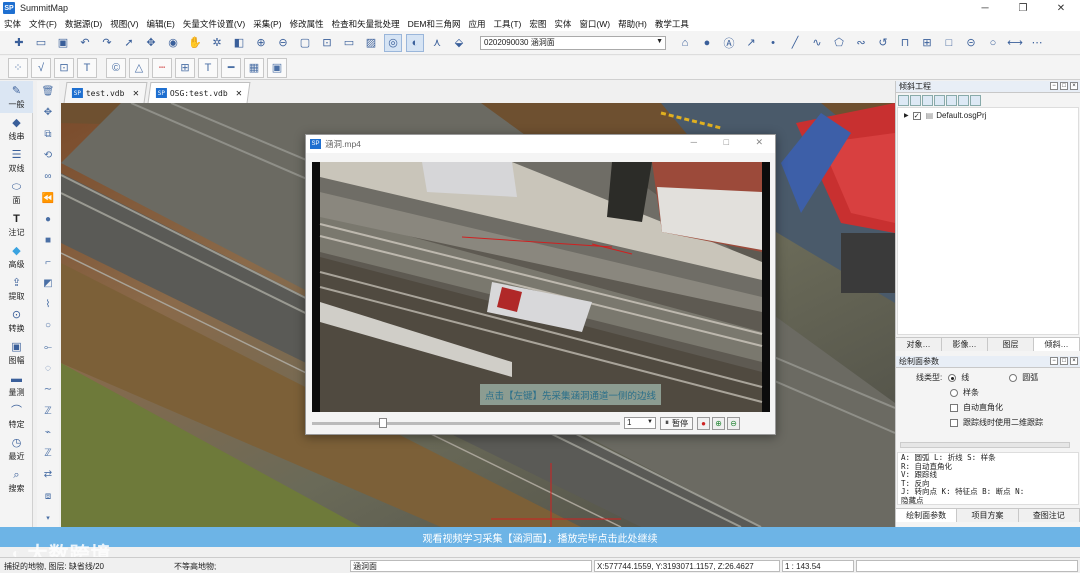  I want to click on settings-icon: ✲, so click(217, 43).